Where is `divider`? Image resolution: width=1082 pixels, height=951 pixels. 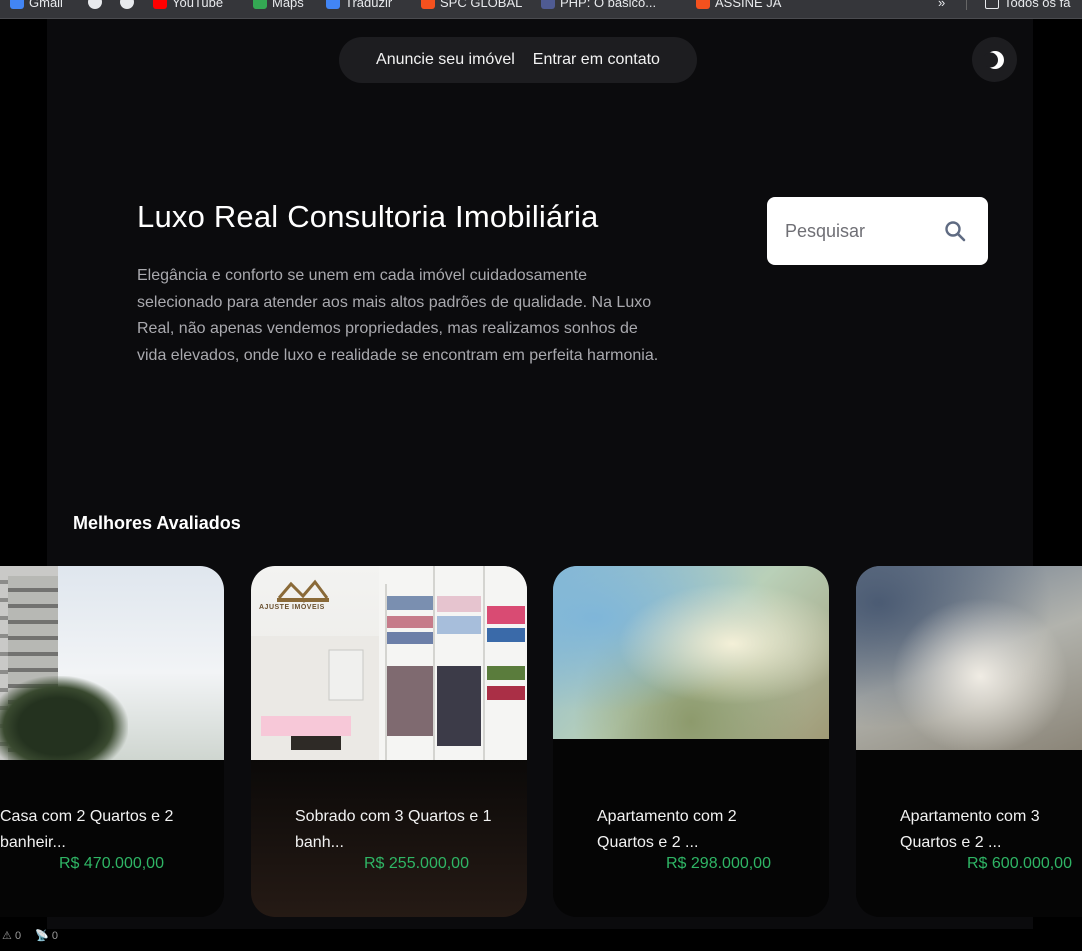 divider is located at coordinates (966, 5).